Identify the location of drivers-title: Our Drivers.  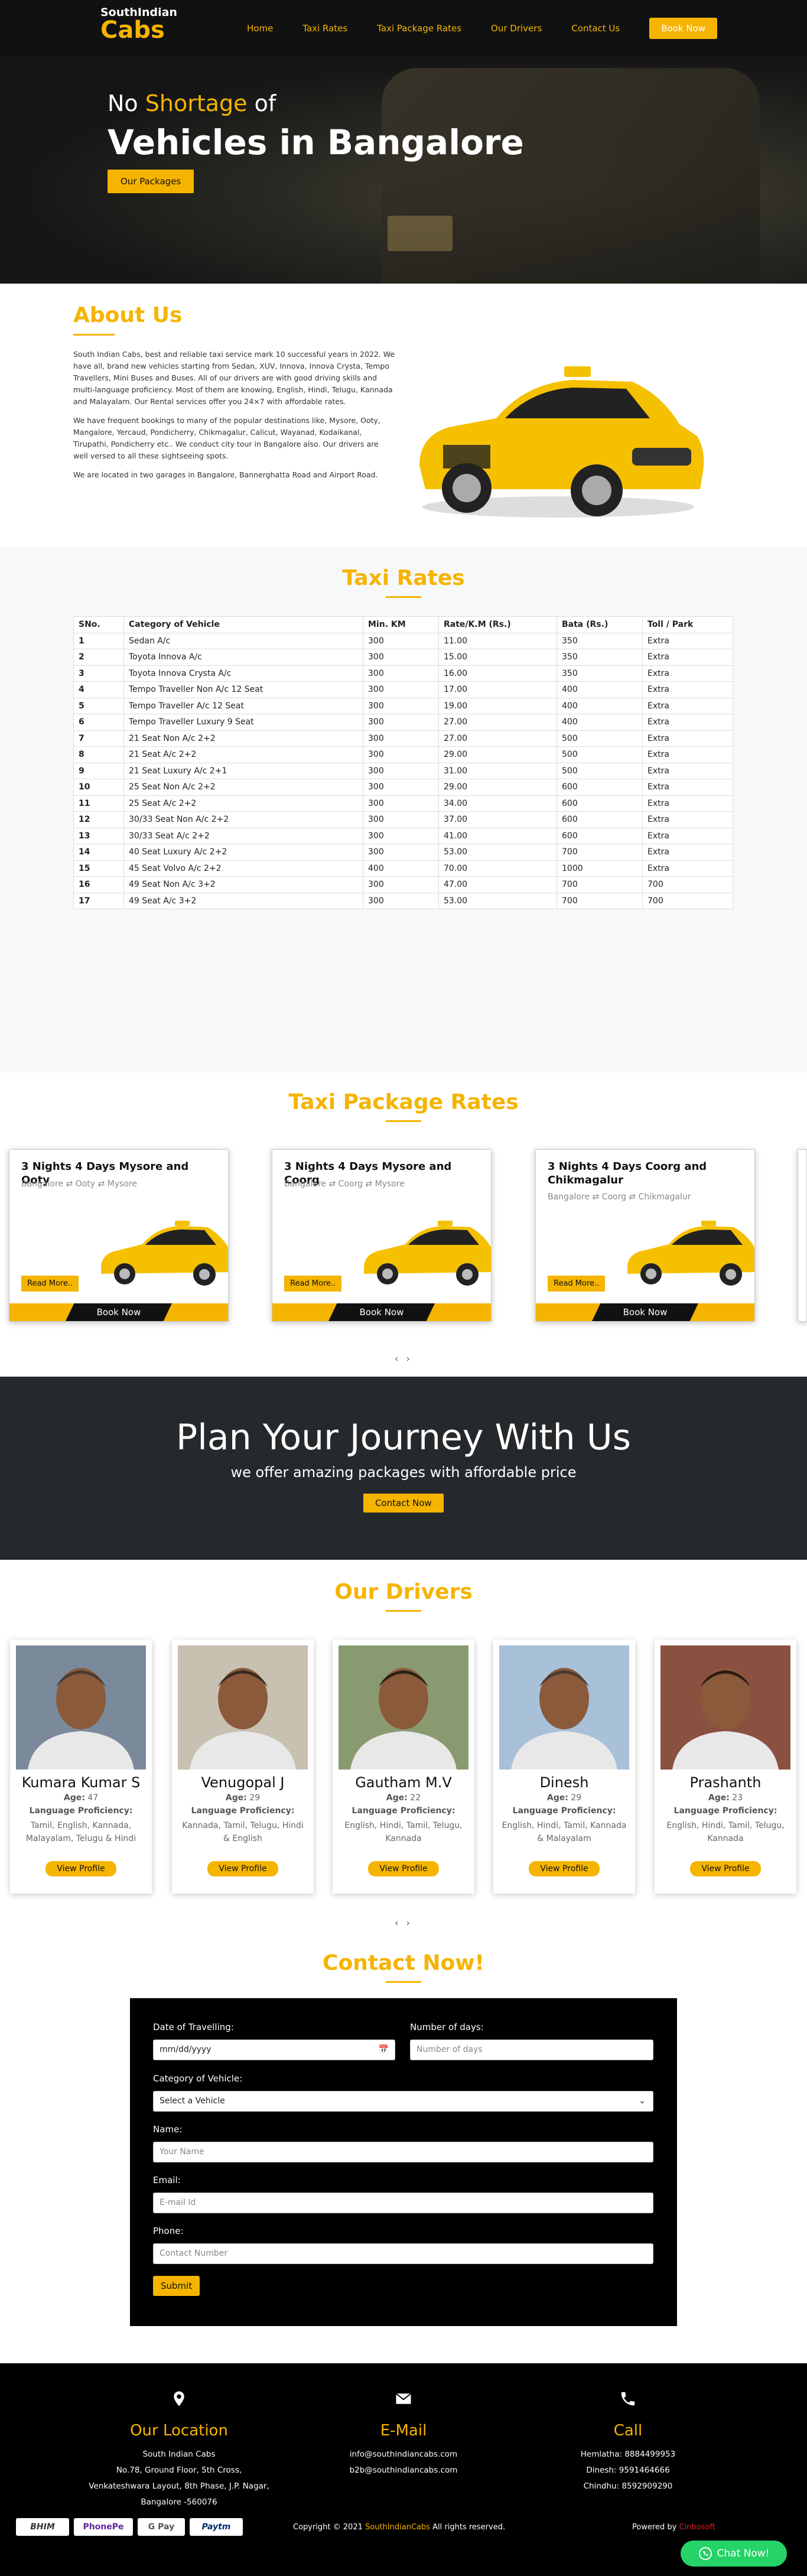
(403, 1592).